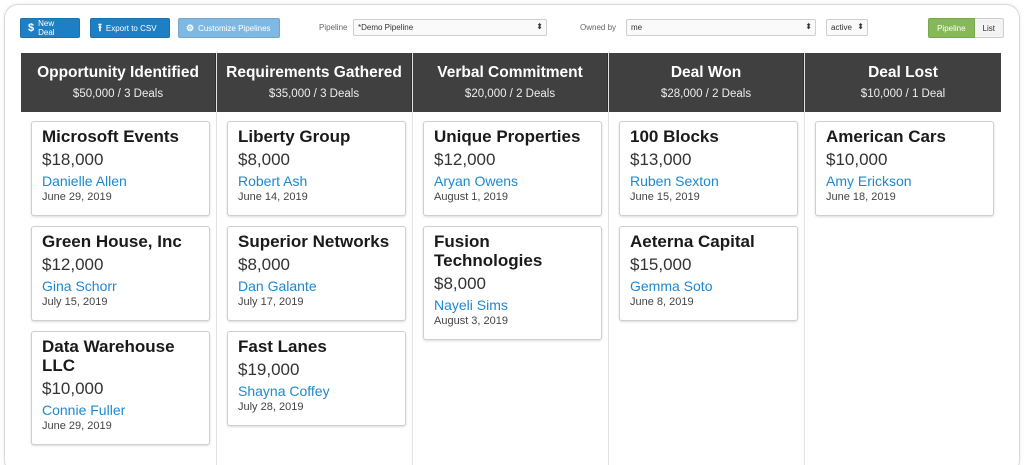  Describe the element at coordinates (120, 410) in the screenshot. I see `deal-owner-link: Connie Fuller` at that location.